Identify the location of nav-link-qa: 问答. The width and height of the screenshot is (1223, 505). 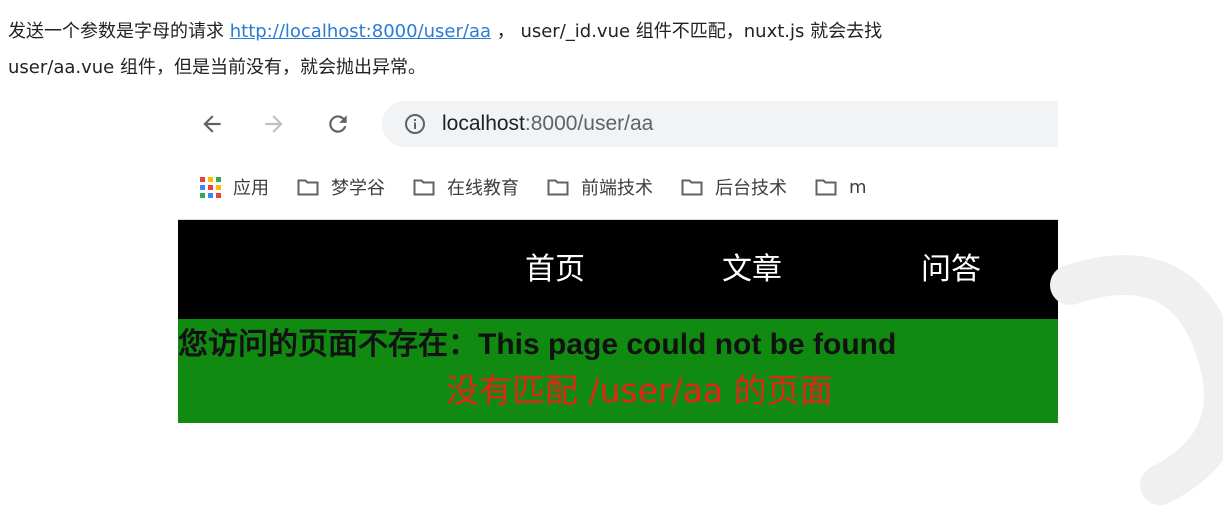
(951, 269).